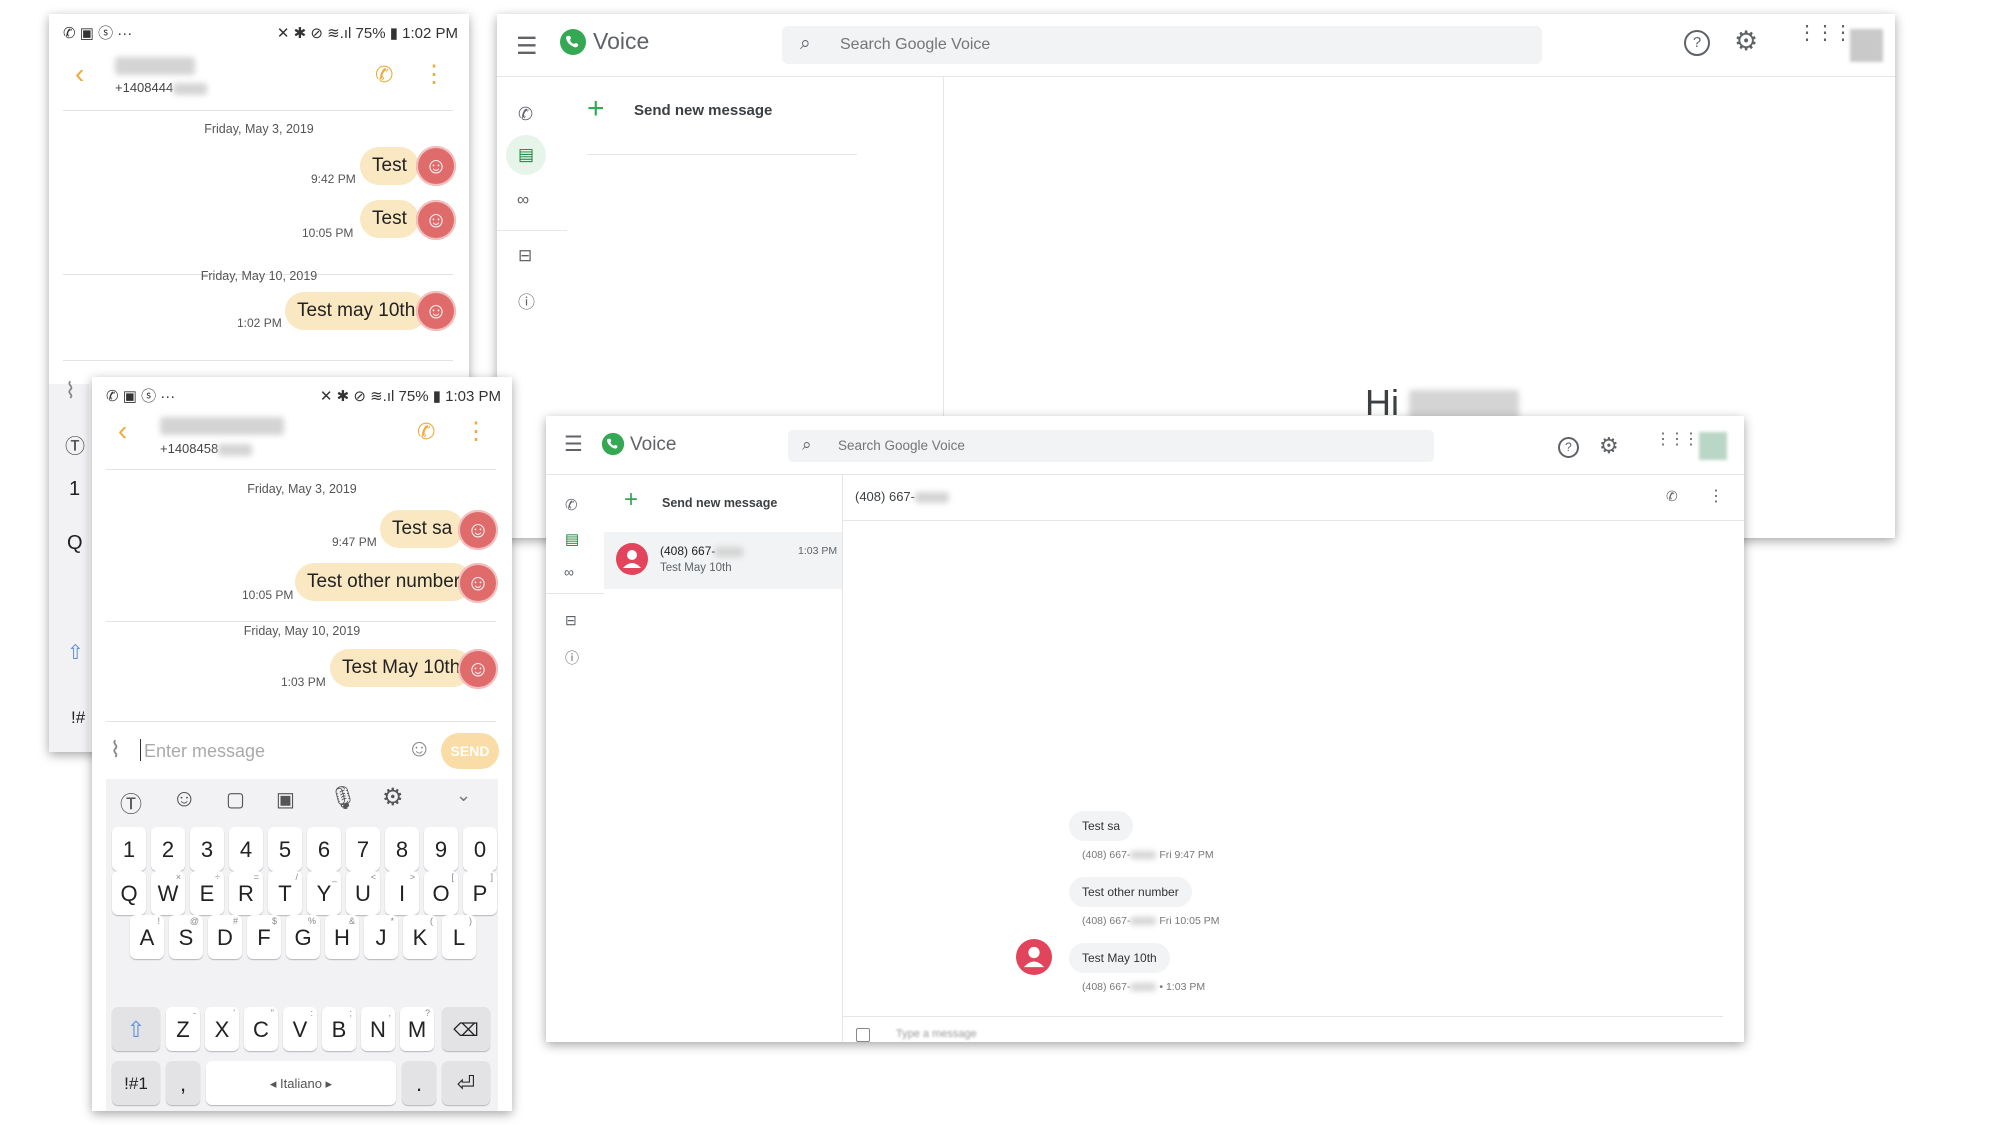  Describe the element at coordinates (222, 1029) in the screenshot. I see `key-x: X '` at that location.